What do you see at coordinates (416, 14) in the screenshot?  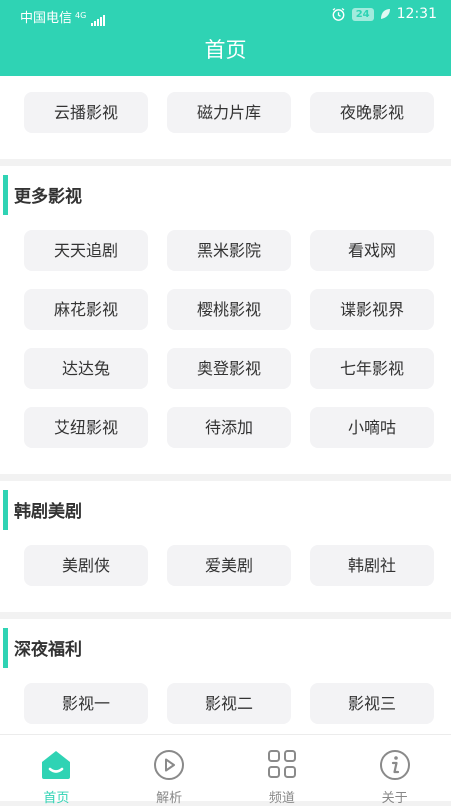 I see `clock-time: 12:31` at bounding box center [416, 14].